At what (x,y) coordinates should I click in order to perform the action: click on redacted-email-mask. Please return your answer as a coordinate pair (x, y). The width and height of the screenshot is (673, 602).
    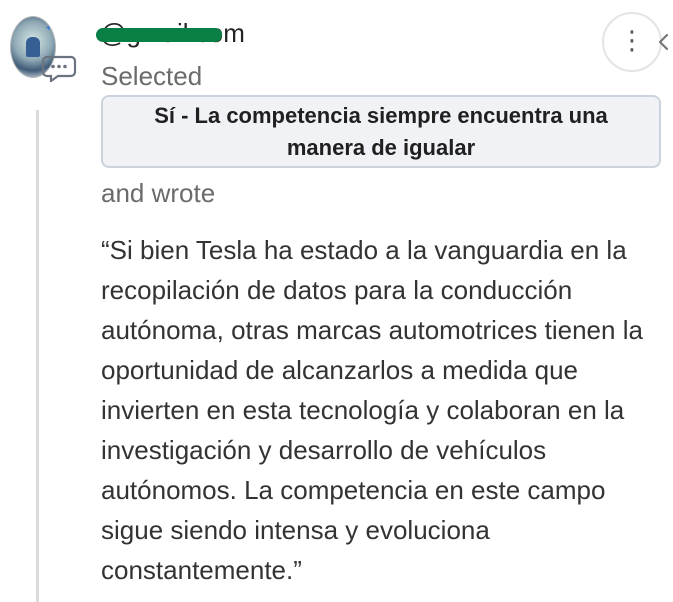
    Looking at the image, I should click on (159, 35).